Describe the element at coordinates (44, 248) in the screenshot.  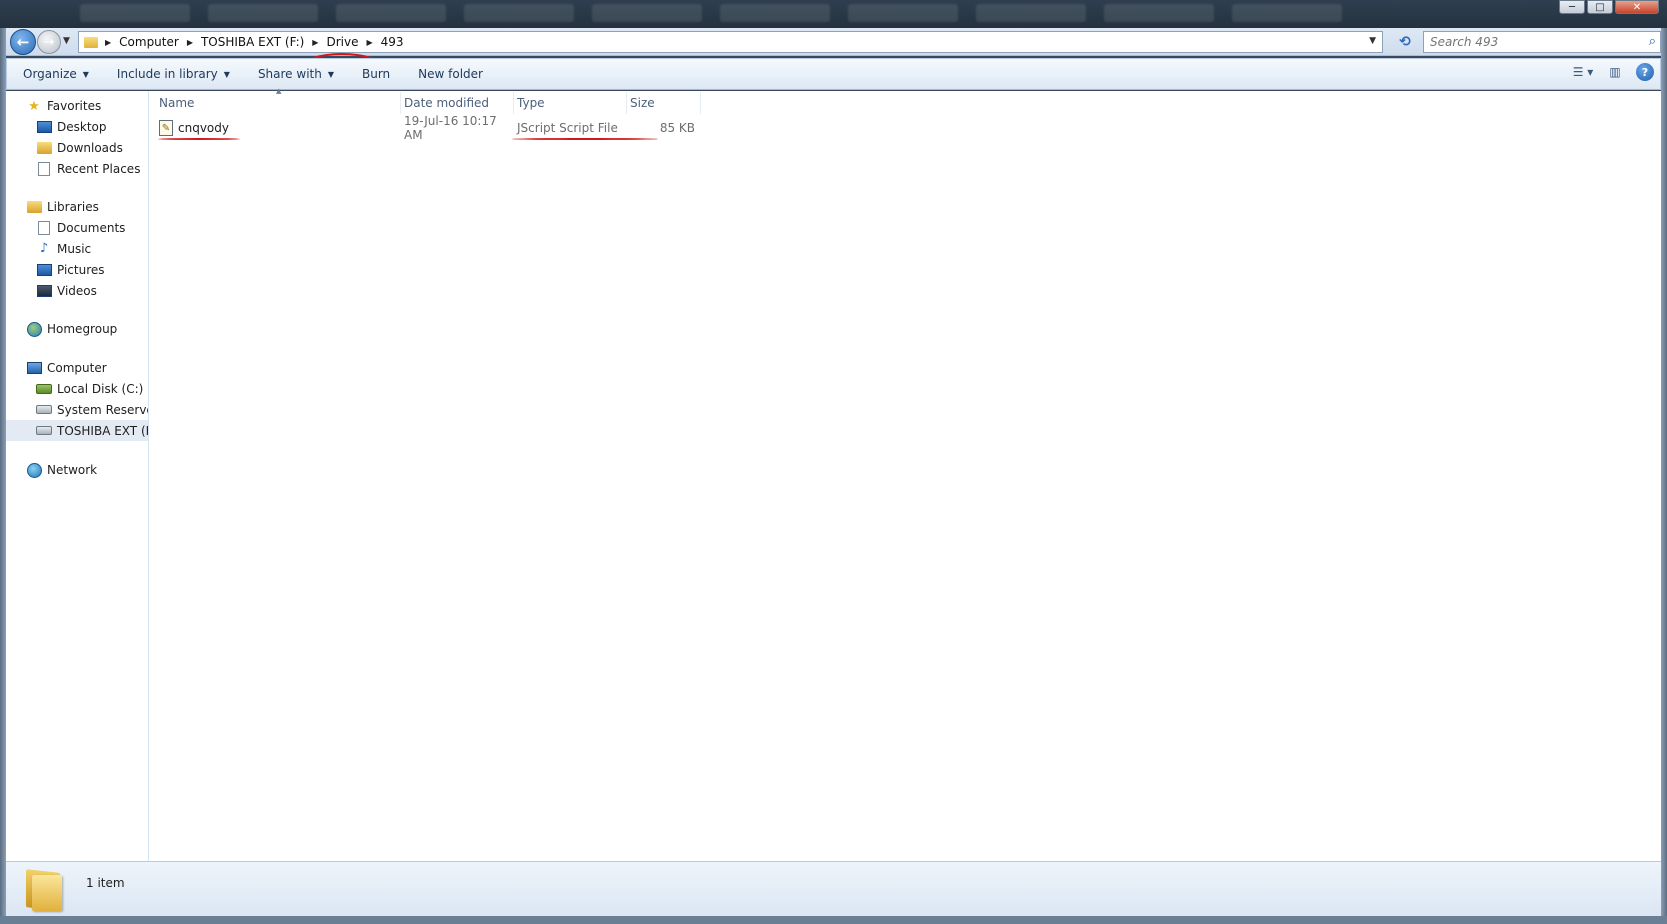
I see `music-icon: ♪` at that location.